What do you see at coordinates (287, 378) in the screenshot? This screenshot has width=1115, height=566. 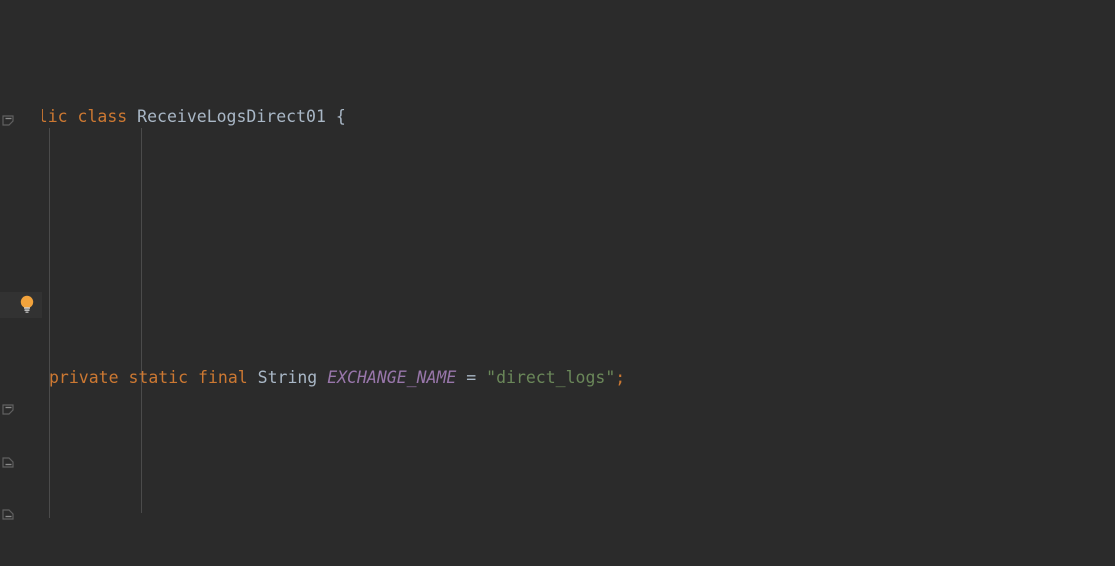 I see `token-type: String` at bounding box center [287, 378].